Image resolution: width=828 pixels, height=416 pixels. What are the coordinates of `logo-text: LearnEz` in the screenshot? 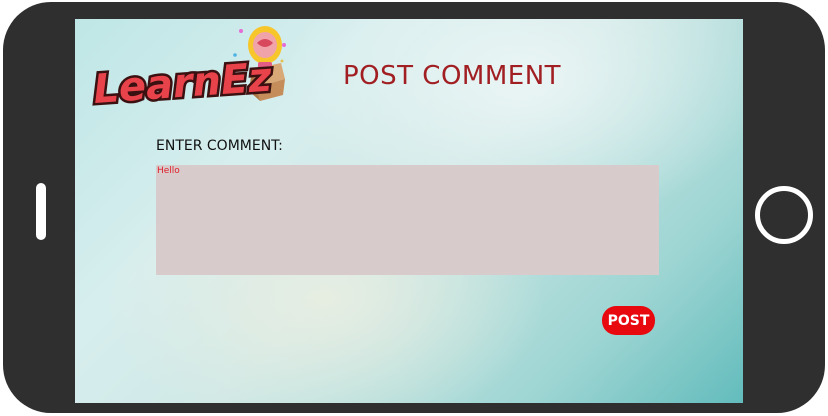 It's located at (183, 82).